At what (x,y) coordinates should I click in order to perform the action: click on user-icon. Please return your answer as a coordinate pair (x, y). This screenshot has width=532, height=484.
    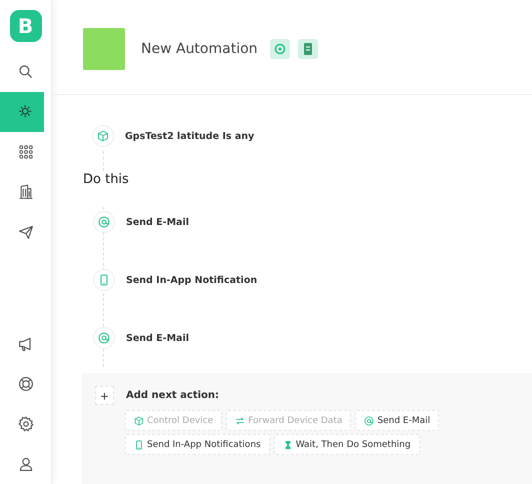
    Looking at the image, I should click on (26, 464).